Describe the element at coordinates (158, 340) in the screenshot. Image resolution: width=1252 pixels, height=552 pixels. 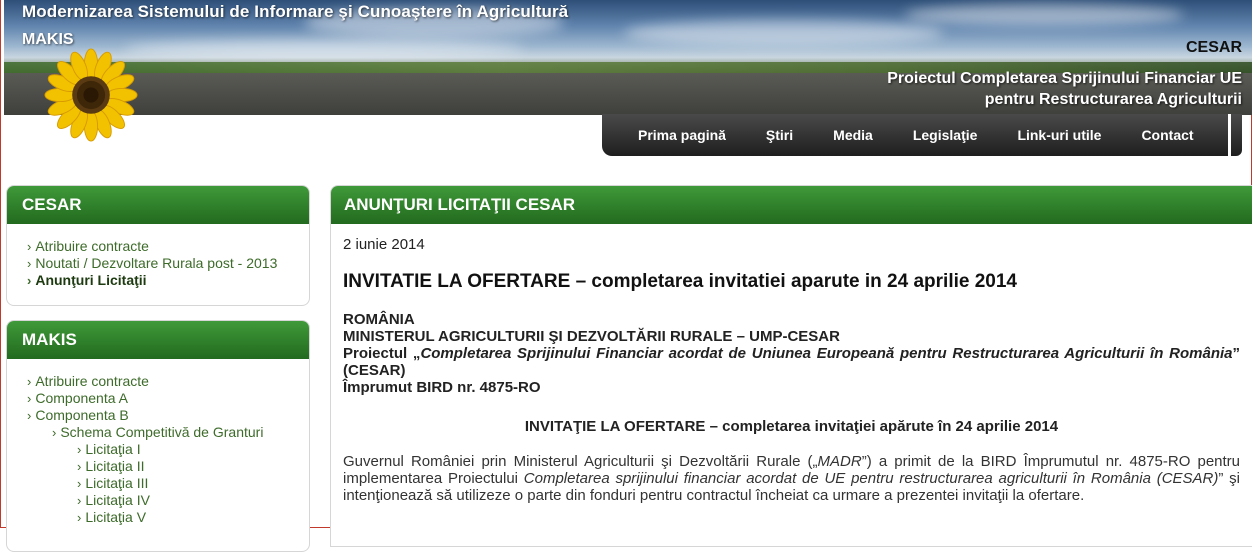
I see `sidebar-makis-title: MAKIS` at that location.